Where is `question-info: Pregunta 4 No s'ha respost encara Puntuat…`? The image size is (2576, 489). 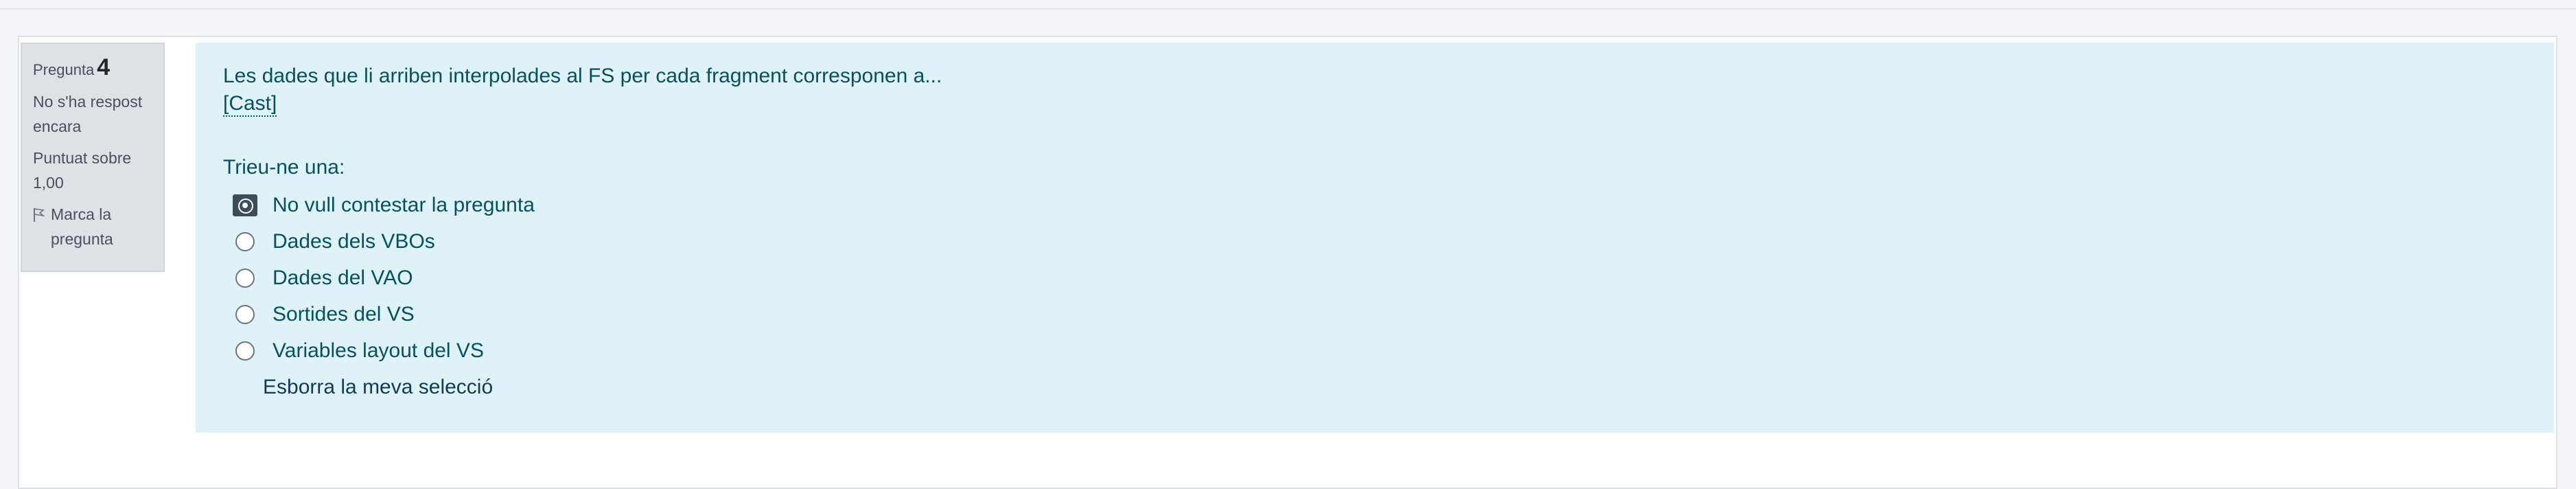 question-info: Pregunta 4 No s'ha respost encara Puntuat… is located at coordinates (93, 158).